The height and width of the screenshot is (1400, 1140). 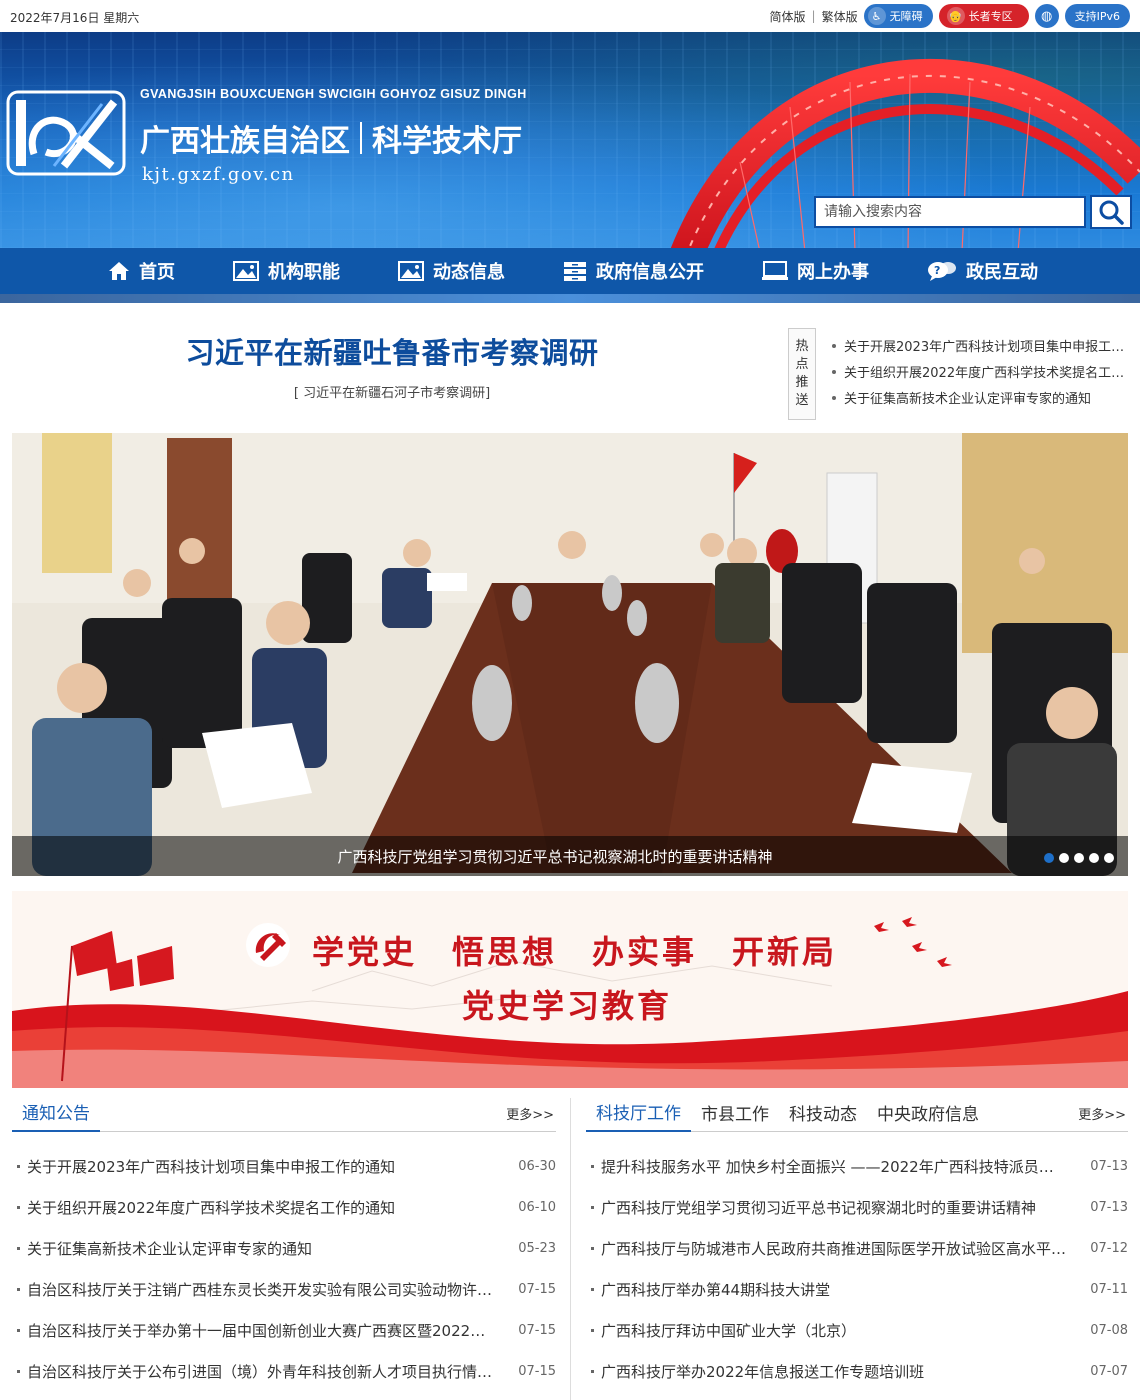 I want to click on list-item: 广西科技厅举办2022年信息报送工作专题培训班 07-07, so click(x=857, y=1371).